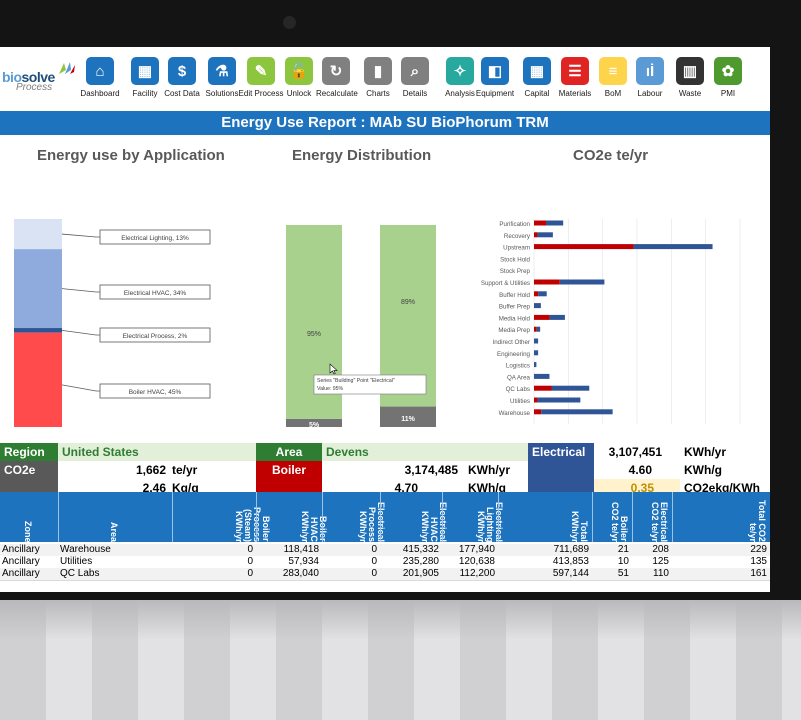 This screenshot has height=720, width=801. I want to click on value-cell: 21, so click(623, 549).